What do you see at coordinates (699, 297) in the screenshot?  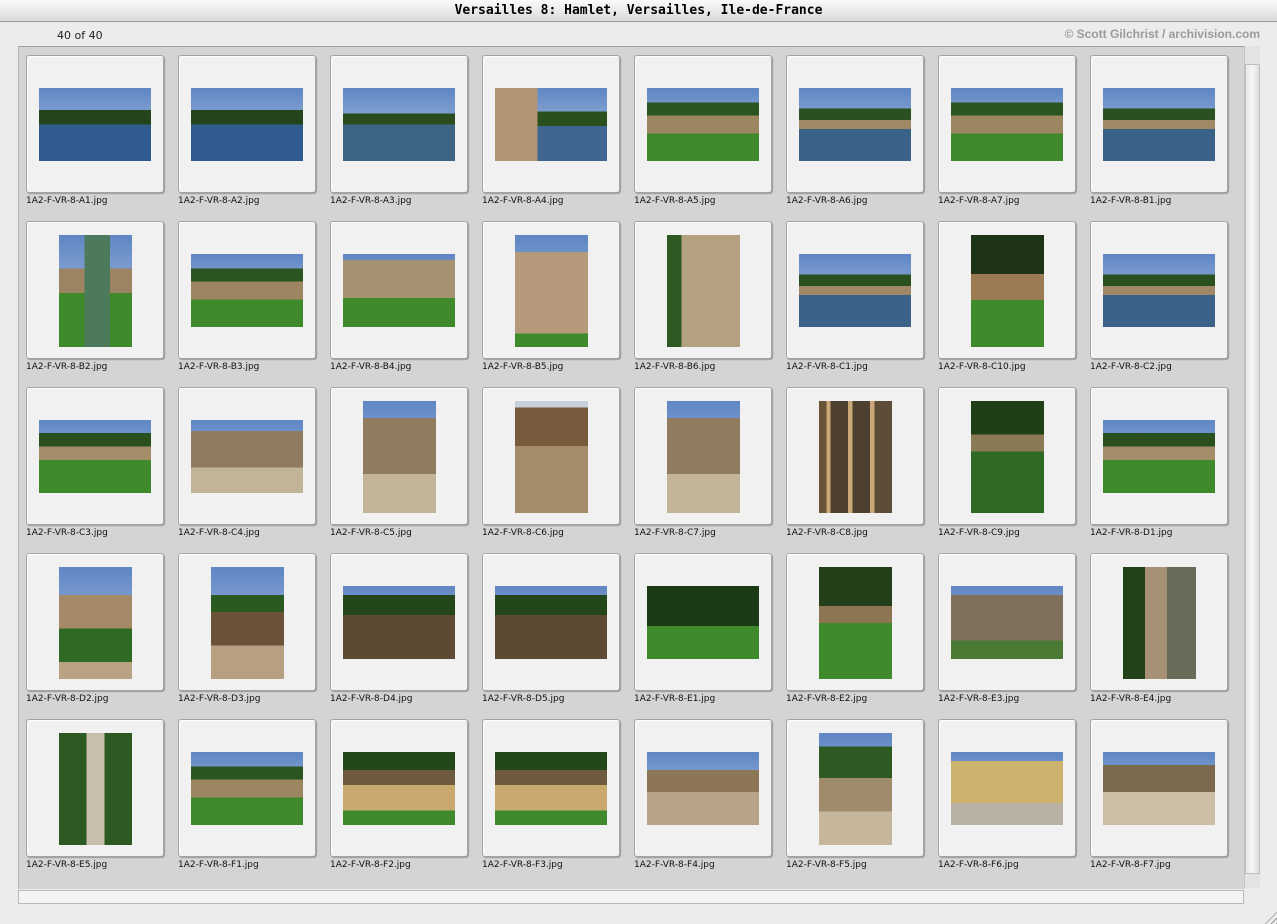 I see `thumbnail-cell: 1A2-F-VR-8-B6.jpg` at bounding box center [699, 297].